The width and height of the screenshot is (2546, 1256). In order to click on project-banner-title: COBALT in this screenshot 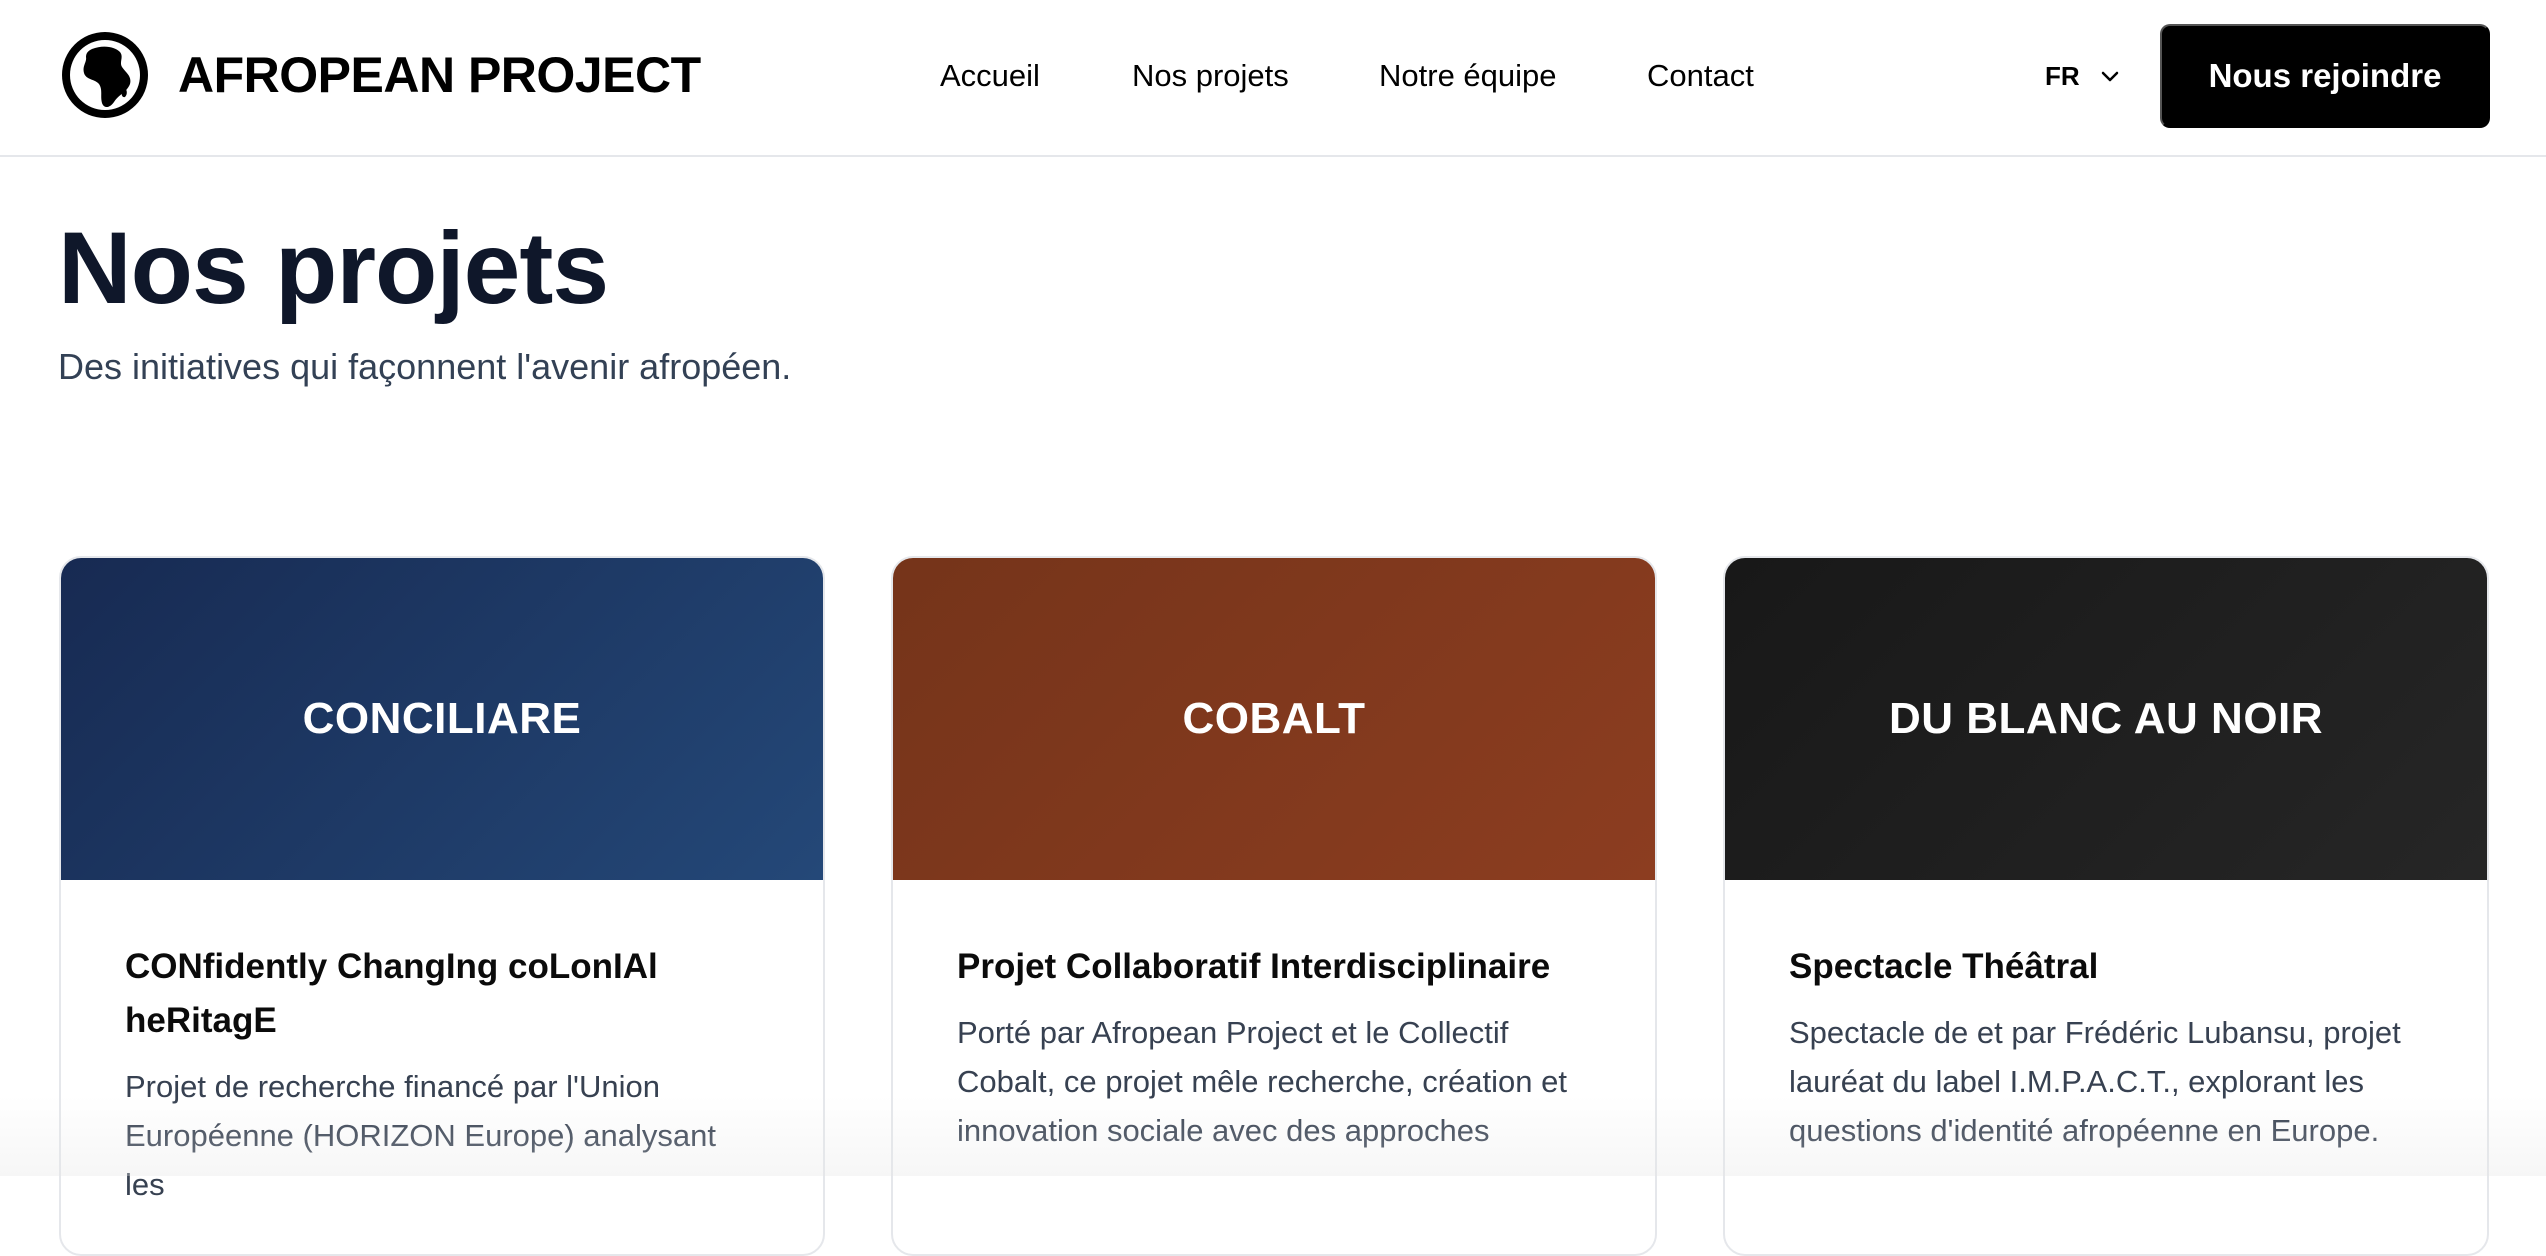, I will do `click(1274, 718)`.